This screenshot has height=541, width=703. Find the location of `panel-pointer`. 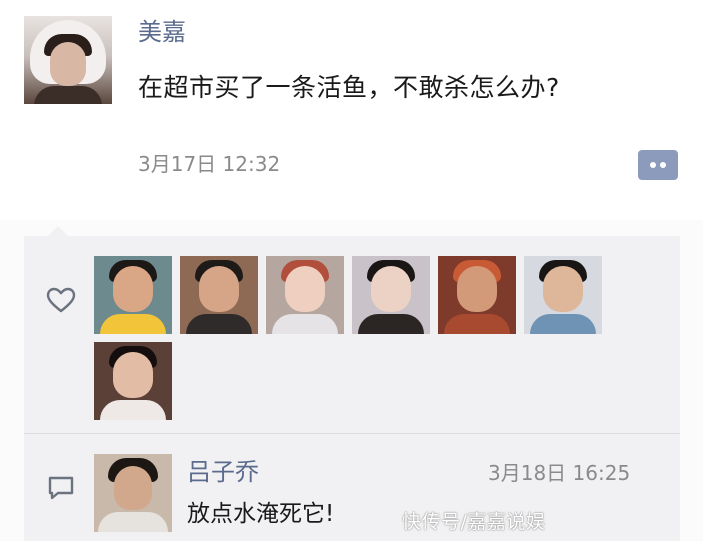

panel-pointer is located at coordinates (58, 231).